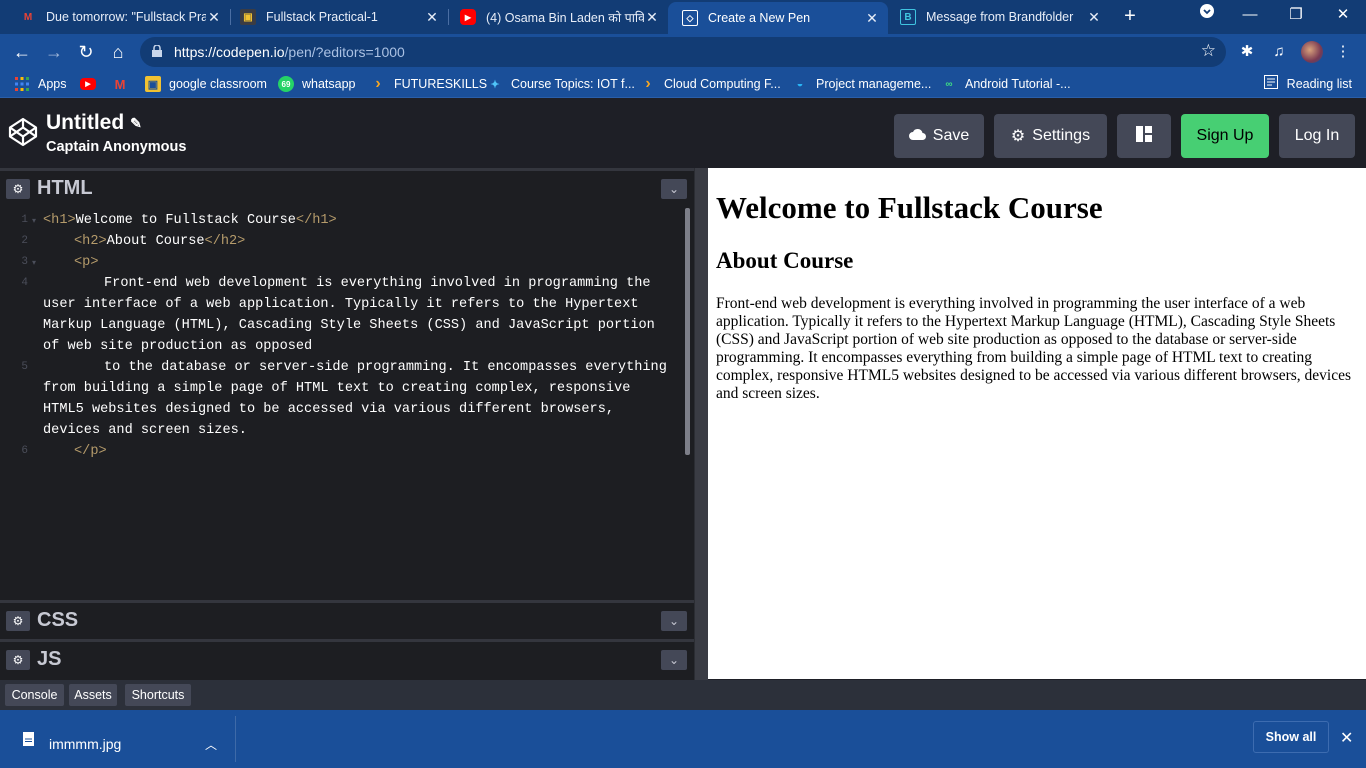  What do you see at coordinates (1061, 135) in the screenshot?
I see `settings-label: Settings` at bounding box center [1061, 135].